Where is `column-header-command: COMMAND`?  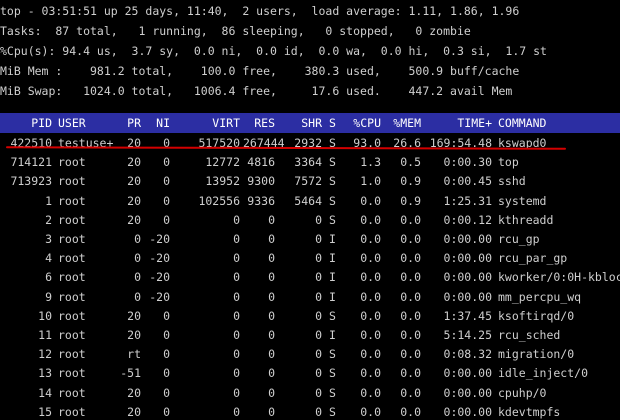 column-header-command: COMMAND is located at coordinates (522, 123).